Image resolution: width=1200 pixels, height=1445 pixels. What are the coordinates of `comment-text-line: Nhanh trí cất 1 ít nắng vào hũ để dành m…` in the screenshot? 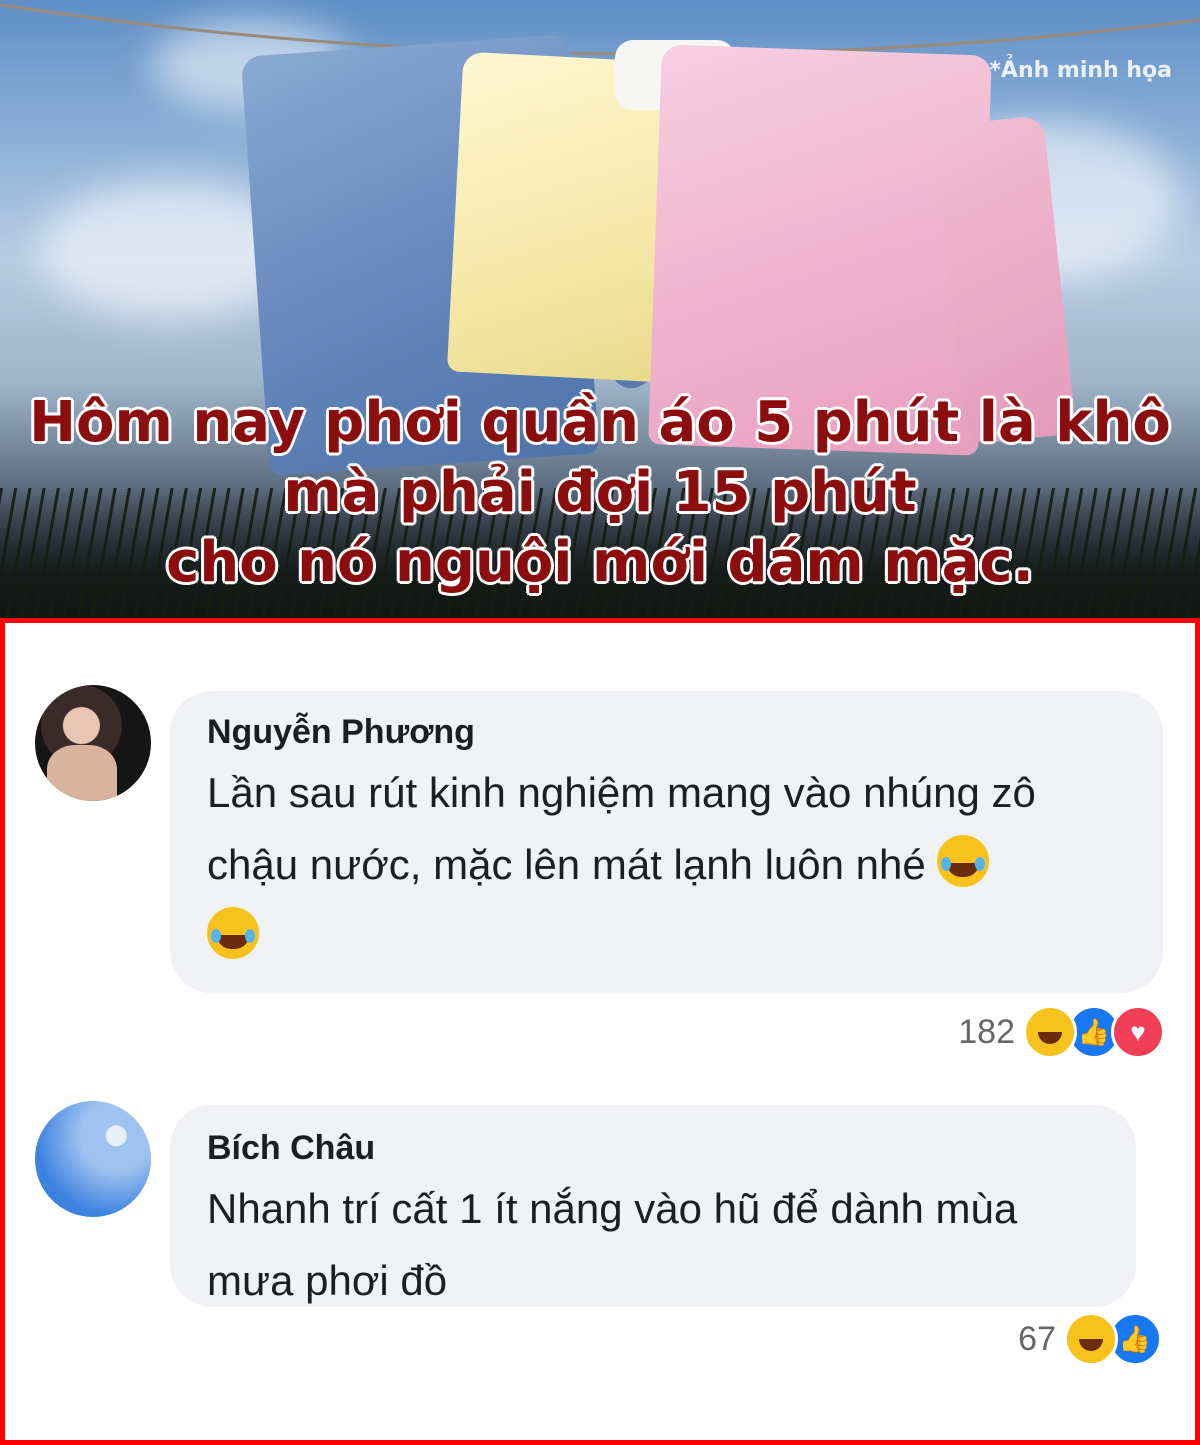 It's located at (612, 1208).